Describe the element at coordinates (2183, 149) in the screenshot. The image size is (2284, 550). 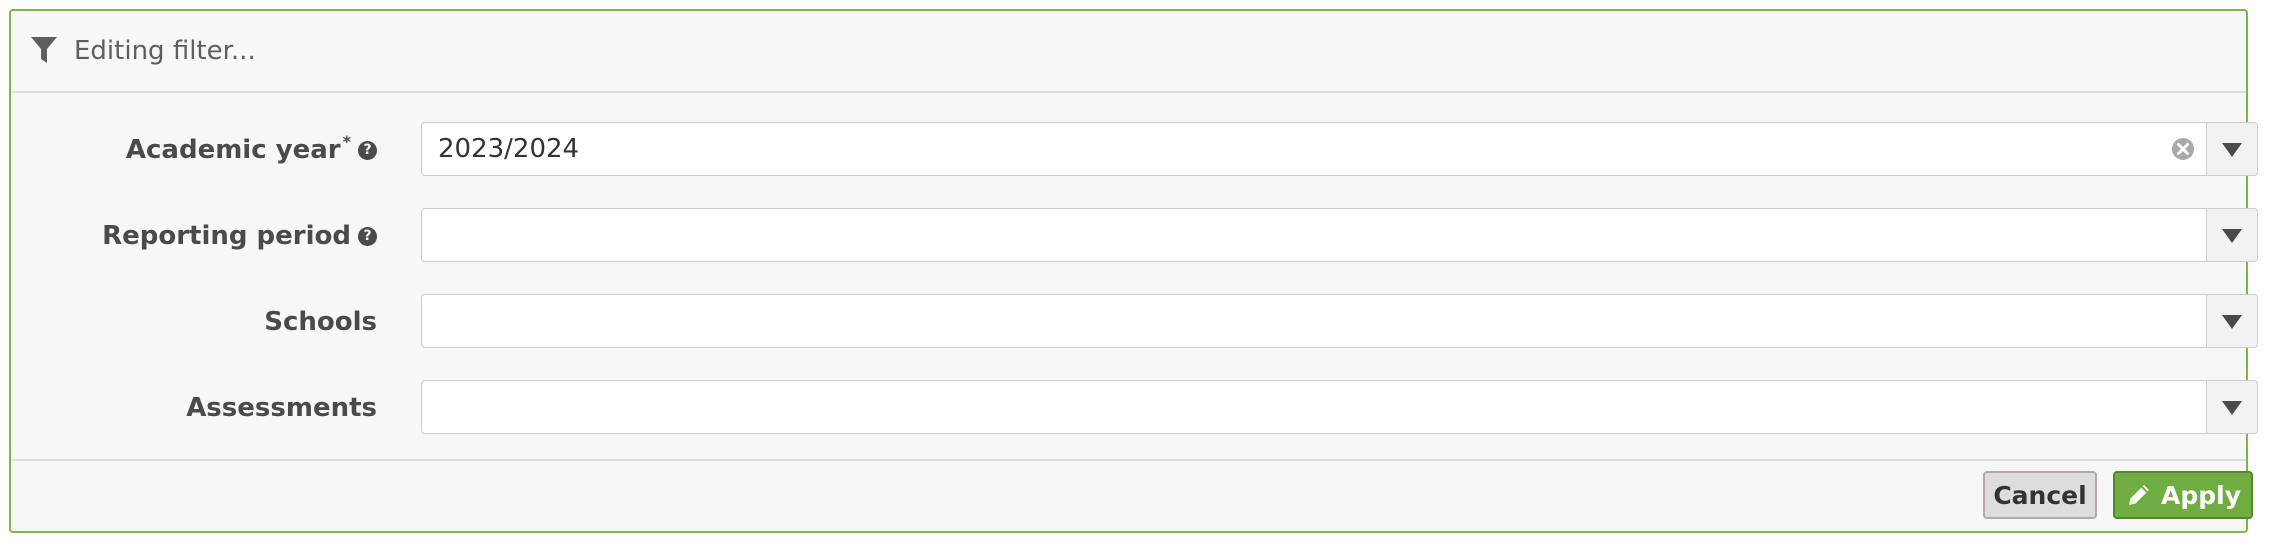
I see `clear-icon` at that location.